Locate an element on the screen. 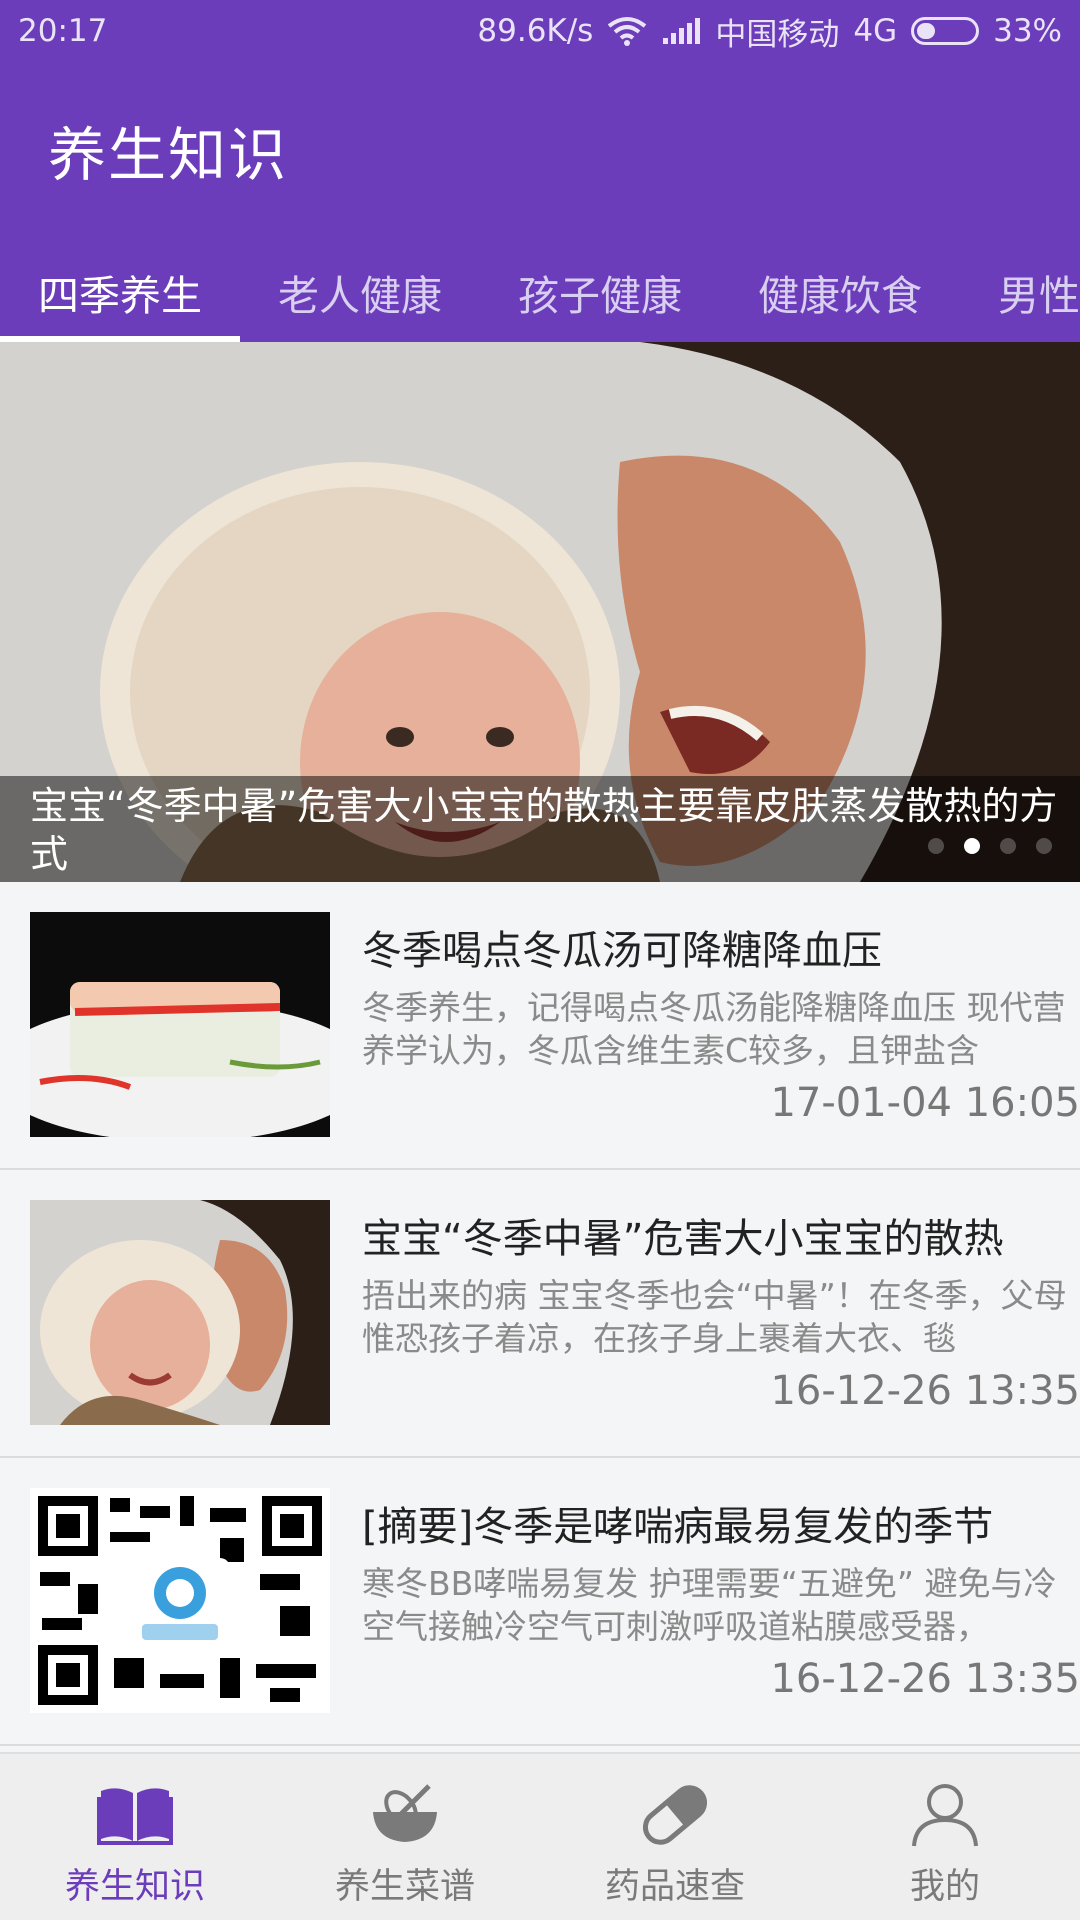 The image size is (1080, 1920). status-right: 89.6K/s 中国移动 4G 33% is located at coordinates (769, 31).